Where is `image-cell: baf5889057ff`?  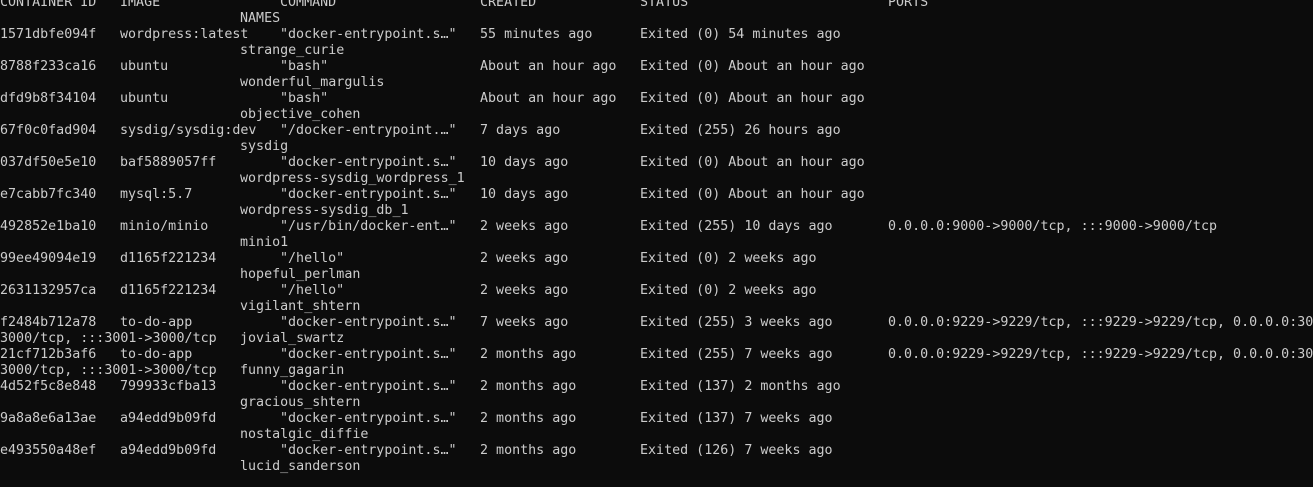 image-cell: baf5889057ff is located at coordinates (168, 162).